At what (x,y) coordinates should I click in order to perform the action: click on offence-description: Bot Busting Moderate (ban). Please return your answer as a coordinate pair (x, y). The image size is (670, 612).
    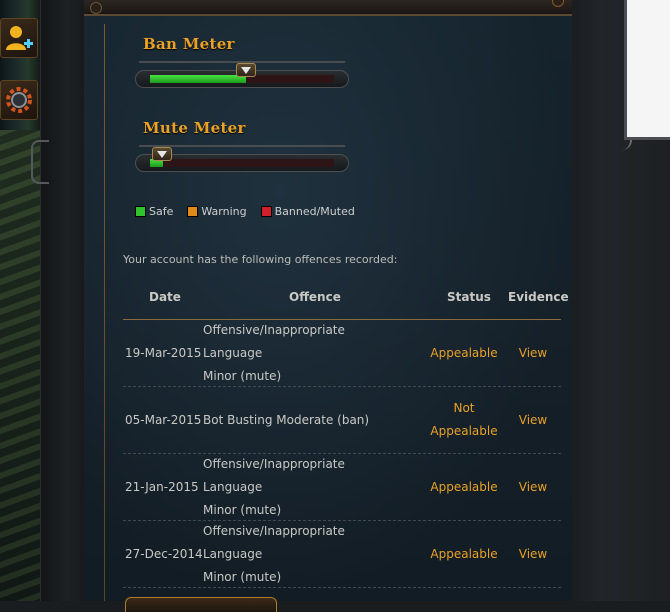
    Looking at the image, I should click on (303, 420).